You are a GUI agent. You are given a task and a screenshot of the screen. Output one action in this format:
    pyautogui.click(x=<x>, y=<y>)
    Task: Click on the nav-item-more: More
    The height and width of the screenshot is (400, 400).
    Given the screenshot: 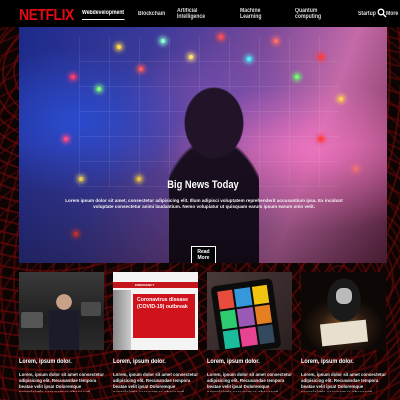 What is the action you would take?
    pyautogui.click(x=392, y=14)
    